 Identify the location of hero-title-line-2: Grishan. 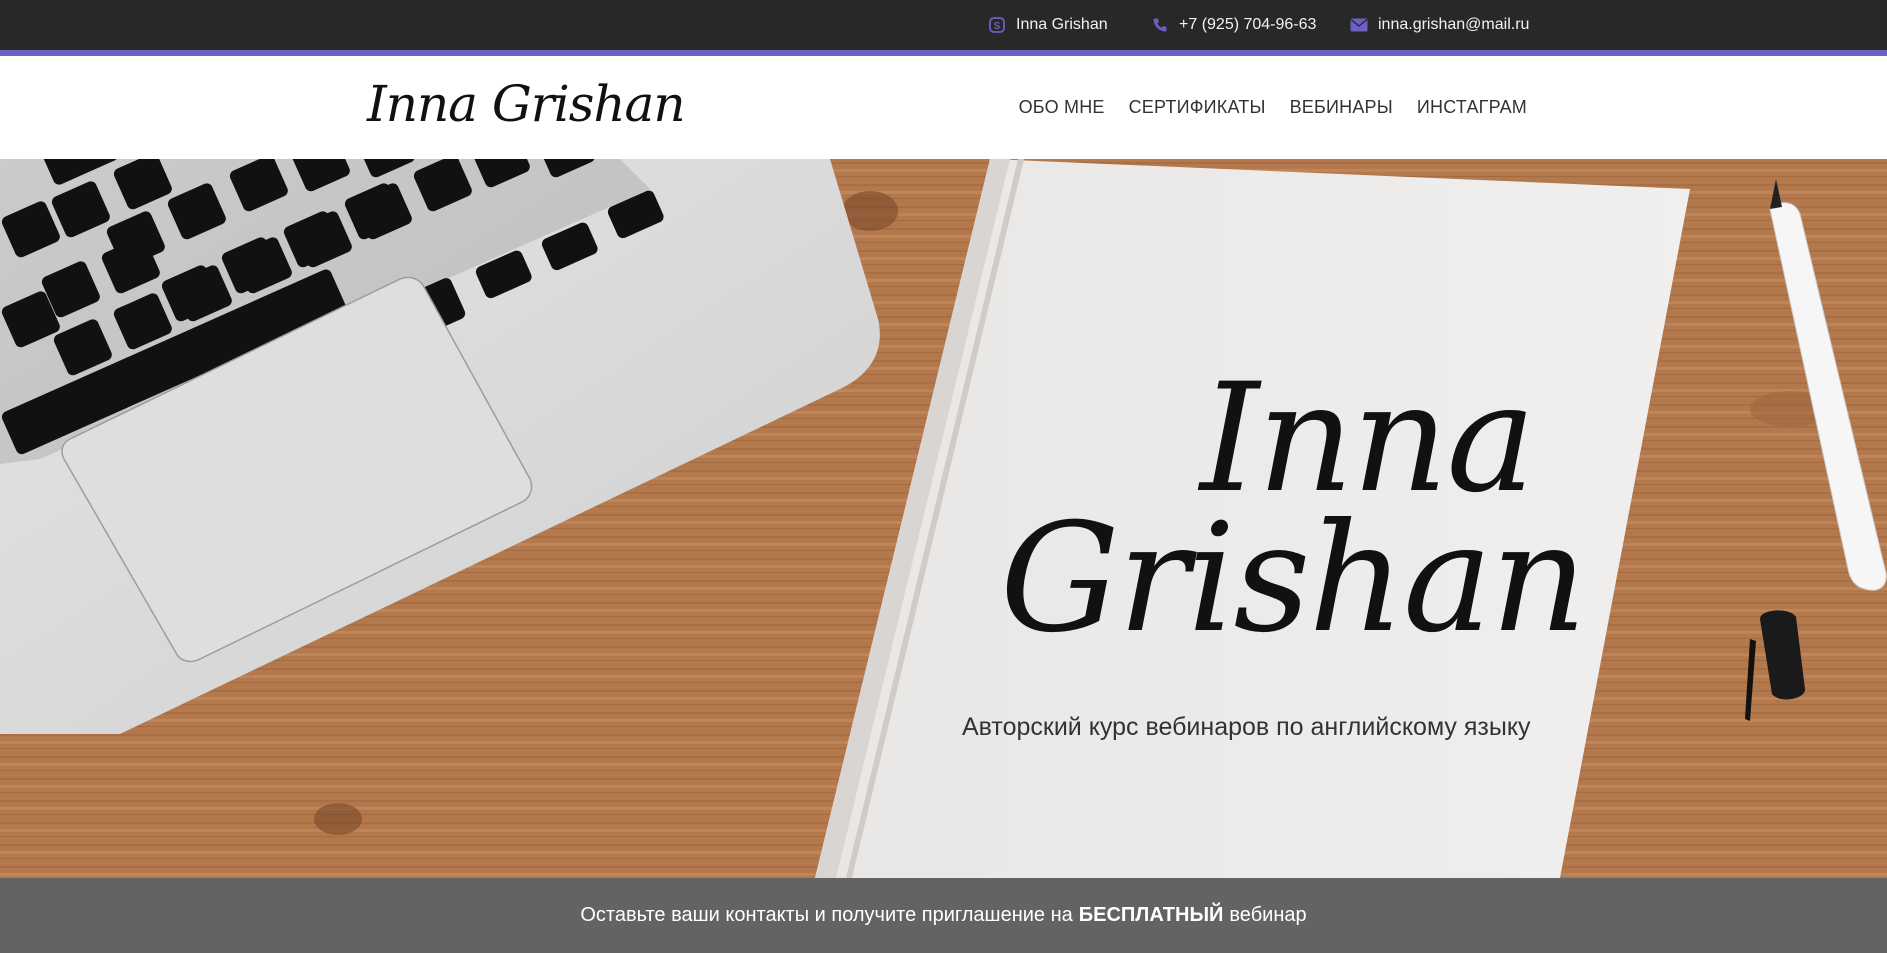
(1293, 579).